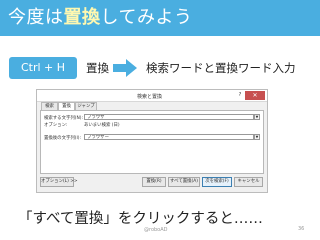  Describe the element at coordinates (221, 68) in the screenshot. I see `step-to-label: 検索ワードと置換ワード入力` at that location.